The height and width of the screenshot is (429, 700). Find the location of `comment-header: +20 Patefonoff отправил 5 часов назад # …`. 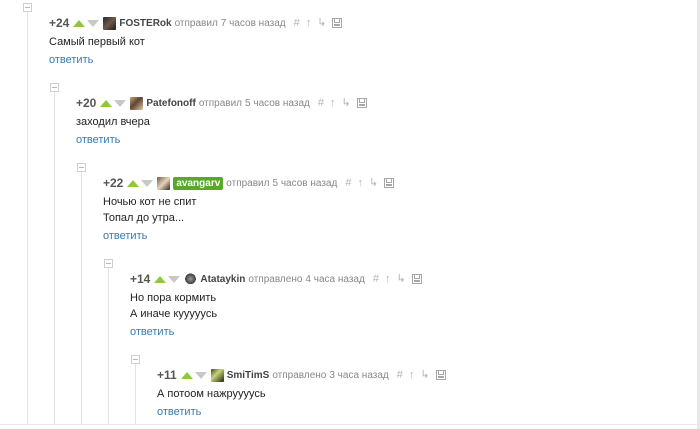

comment-header: +20 Patefonoff отправил 5 часов назад # … is located at coordinates (221, 103).